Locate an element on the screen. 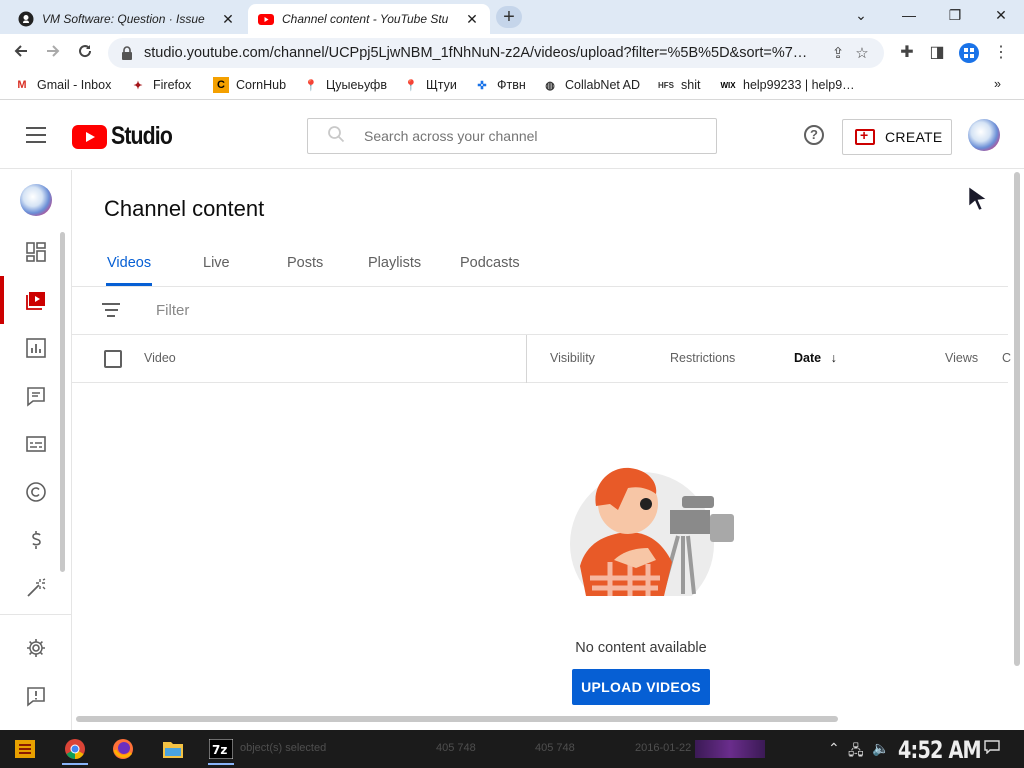 Image resolution: width=1024 pixels, height=768 pixels. taskbar-clock: 4:52 AM is located at coordinates (940, 750).